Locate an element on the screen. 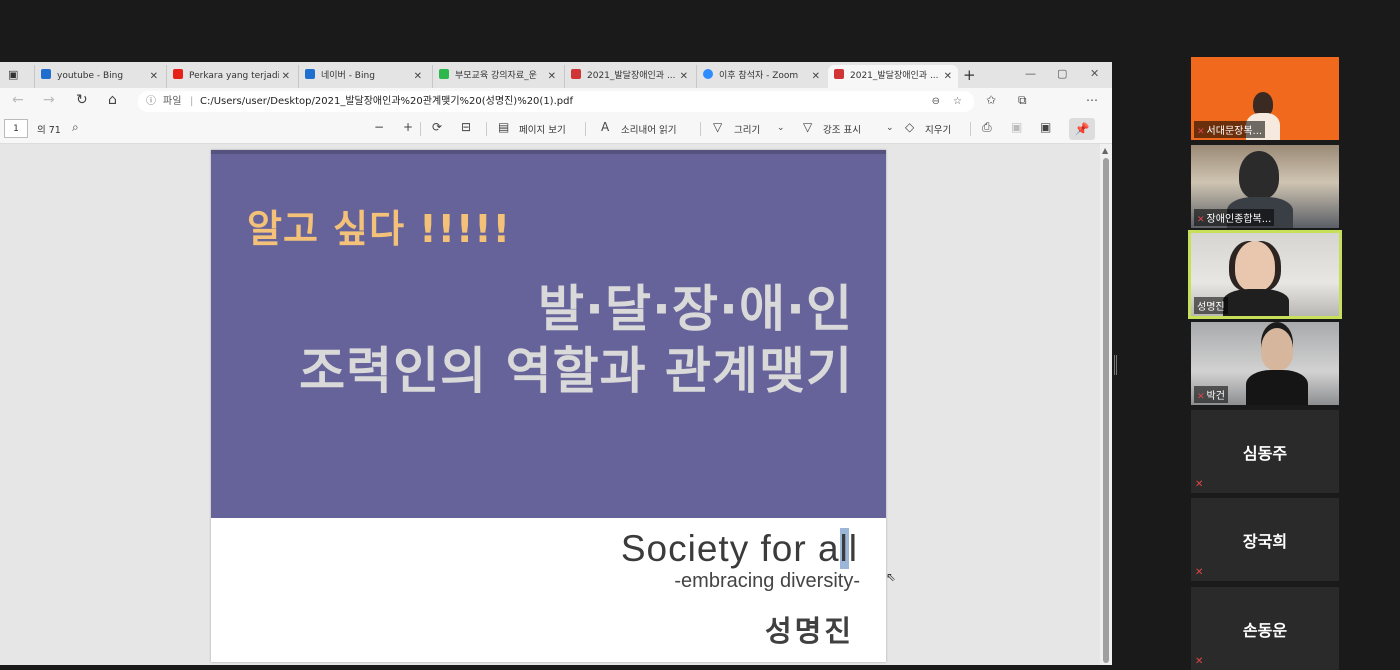 The image size is (1400, 670). page-view-icon: ▤ is located at coordinates (503, 127).